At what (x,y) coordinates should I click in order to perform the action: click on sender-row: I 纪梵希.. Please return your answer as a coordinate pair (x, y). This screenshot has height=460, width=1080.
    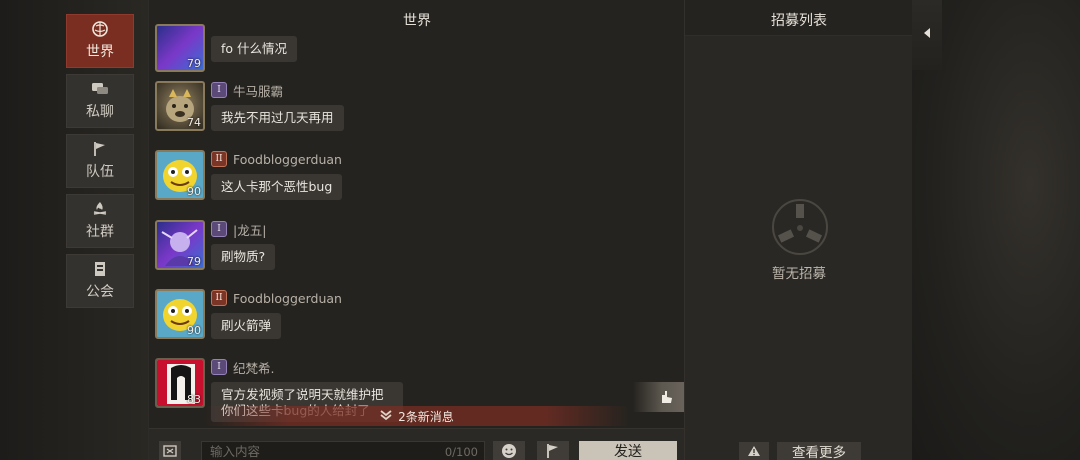
    Looking at the image, I should click on (242, 367).